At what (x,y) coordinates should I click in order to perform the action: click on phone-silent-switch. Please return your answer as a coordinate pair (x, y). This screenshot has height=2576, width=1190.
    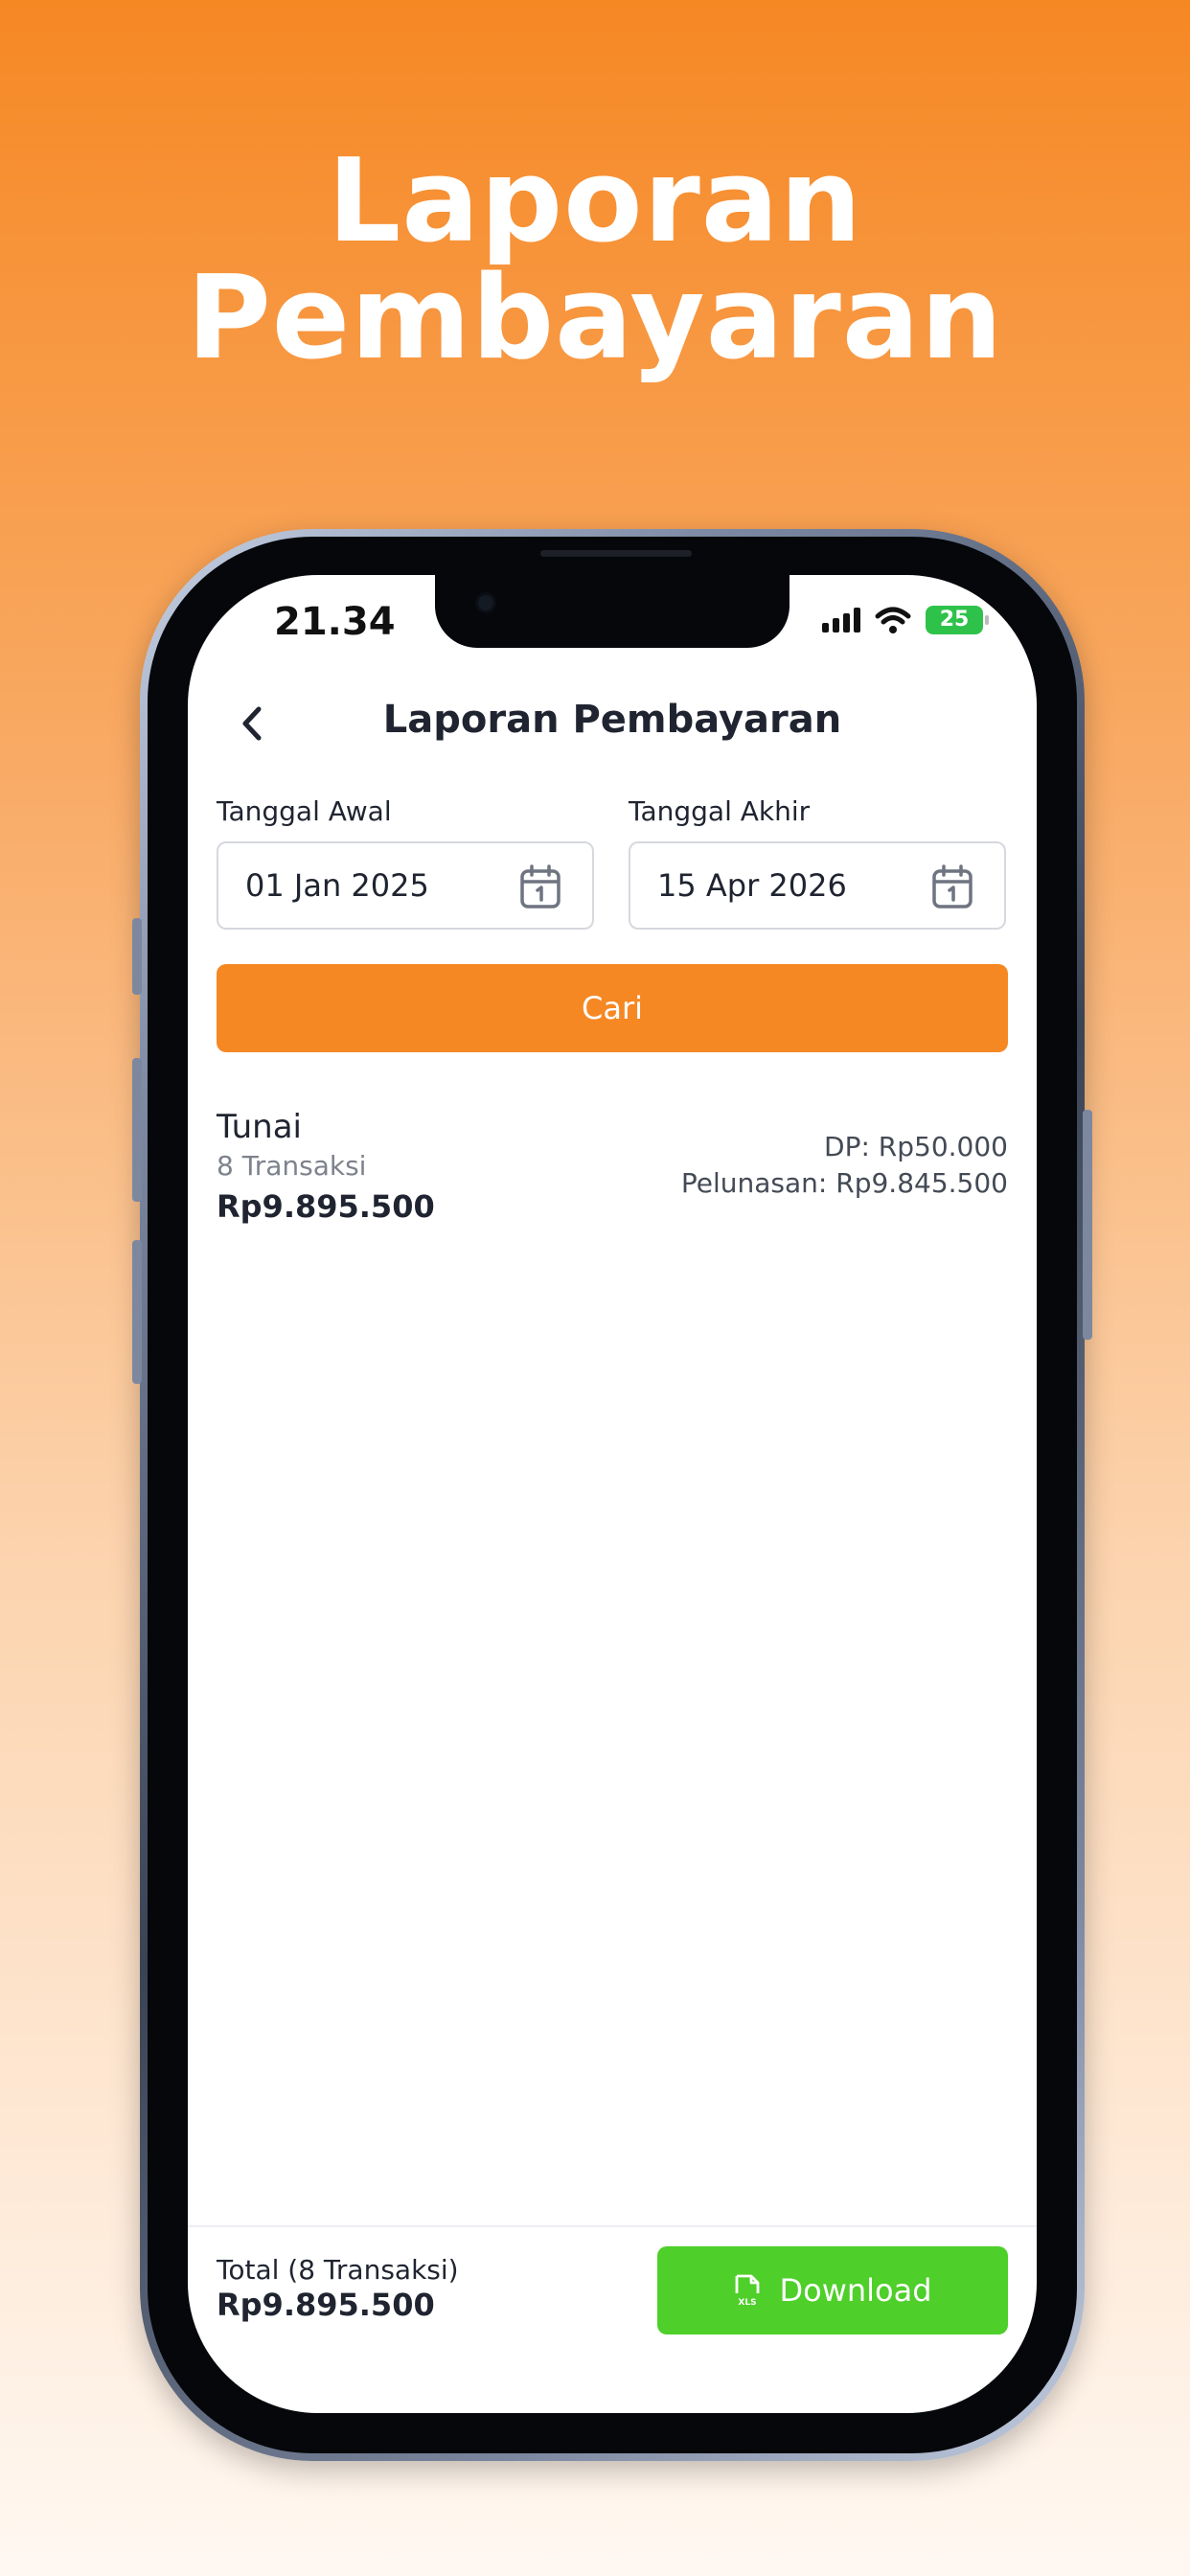
    Looking at the image, I should click on (137, 956).